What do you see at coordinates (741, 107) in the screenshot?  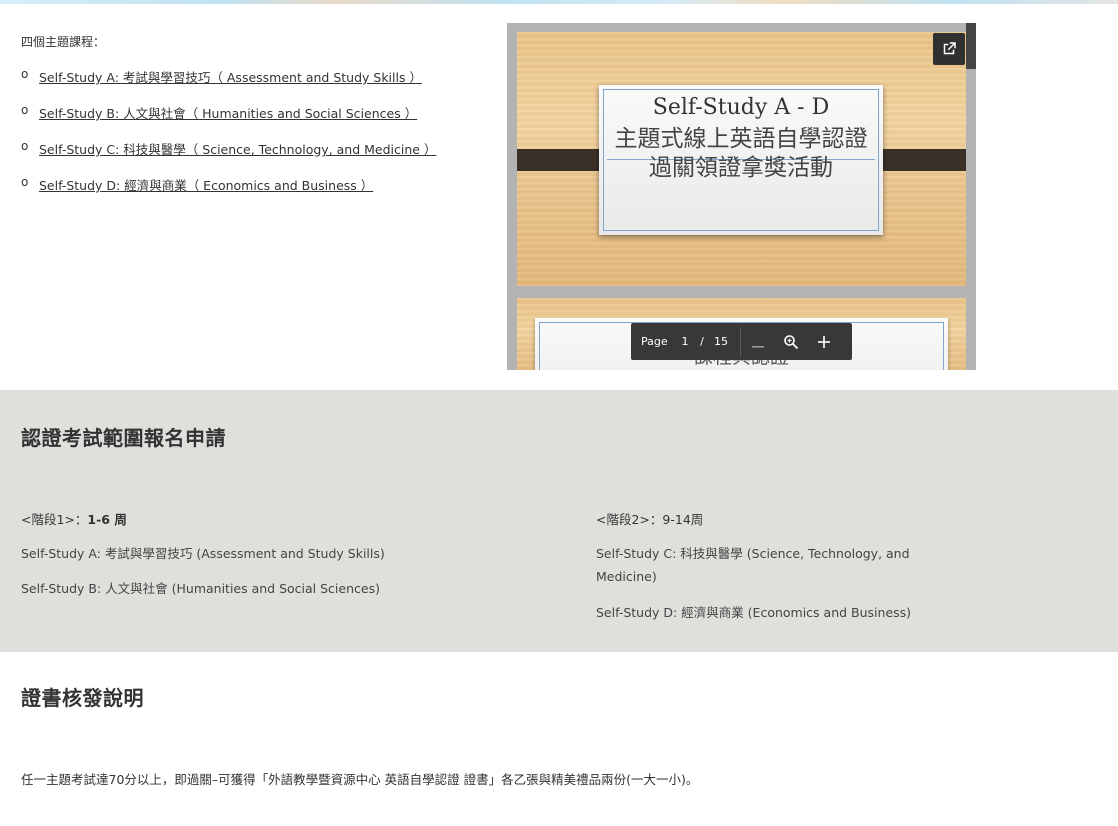 I see `slide-title: Self-Study A - D` at bounding box center [741, 107].